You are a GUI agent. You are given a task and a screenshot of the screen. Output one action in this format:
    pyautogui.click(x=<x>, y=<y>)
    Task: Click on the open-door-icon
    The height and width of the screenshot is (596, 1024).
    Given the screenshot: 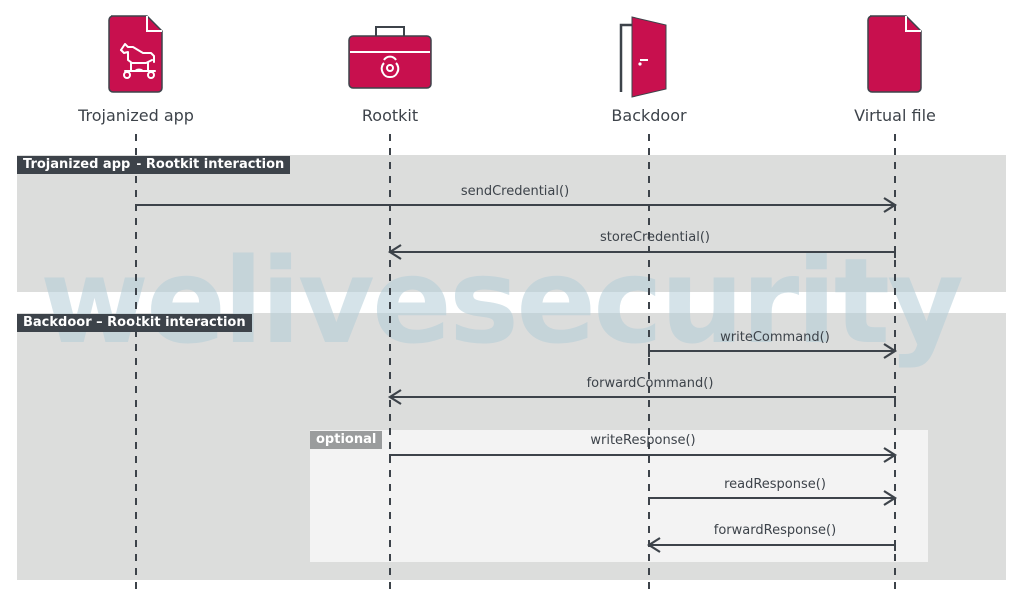 What is the action you would take?
    pyautogui.click(x=643, y=57)
    